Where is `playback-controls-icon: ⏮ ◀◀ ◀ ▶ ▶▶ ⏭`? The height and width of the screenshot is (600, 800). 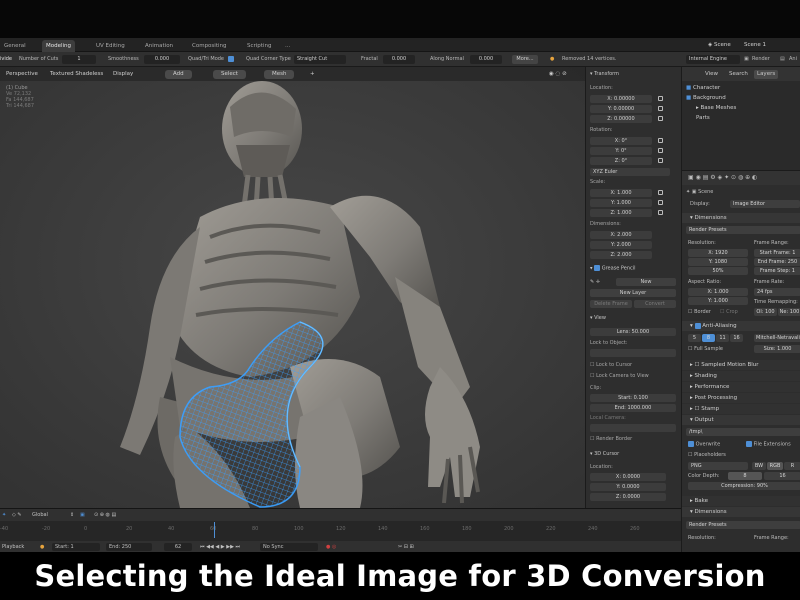 playback-controls-icon: ⏮ ◀◀ ◀ ▶ ▶▶ ⏭ is located at coordinates (220, 547).